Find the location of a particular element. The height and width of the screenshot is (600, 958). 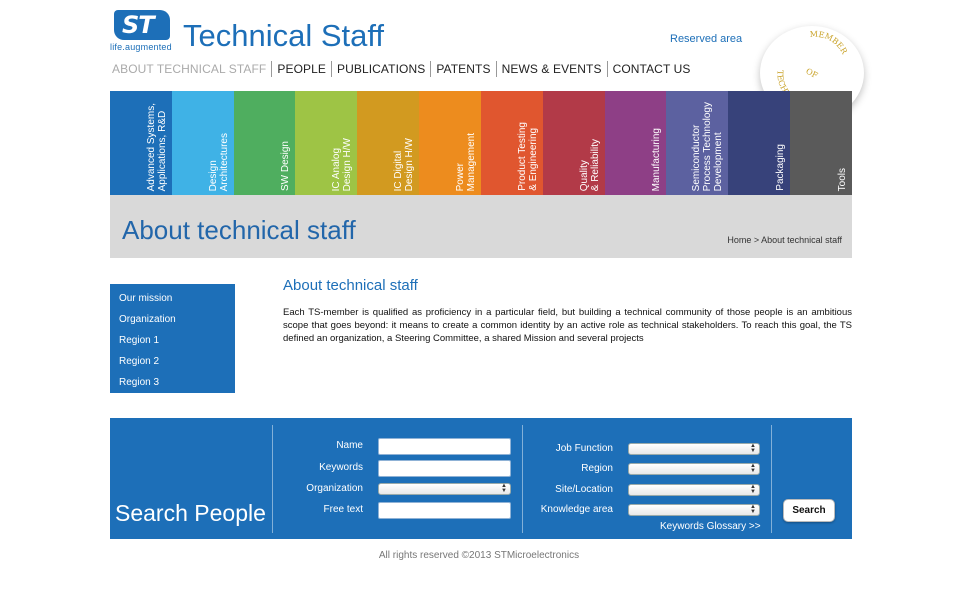

nav-people: PEOPLE is located at coordinates (301, 69).